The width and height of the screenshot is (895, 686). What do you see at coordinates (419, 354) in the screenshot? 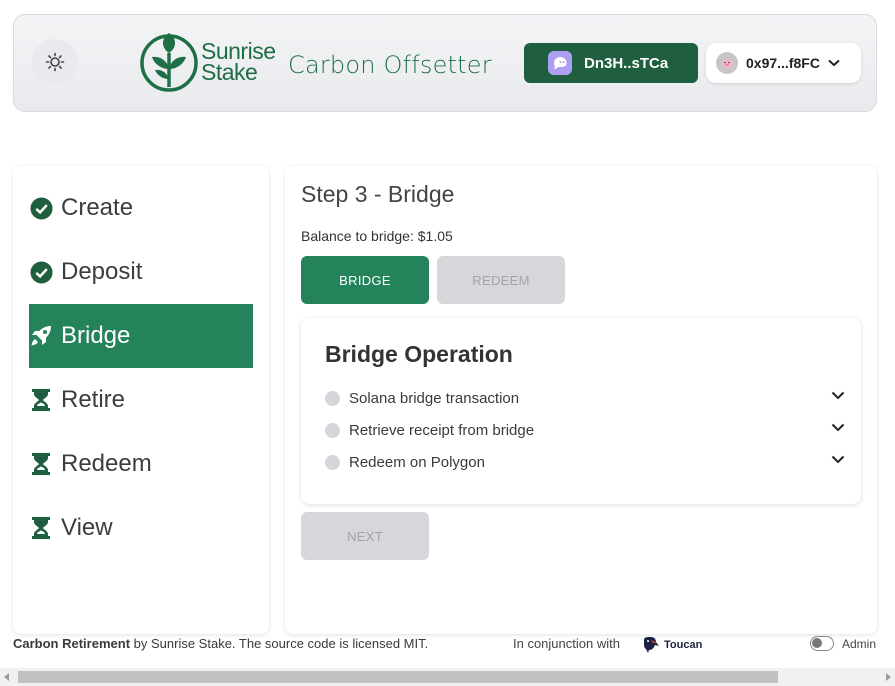
I see `operation-title: Bridge Operation` at bounding box center [419, 354].